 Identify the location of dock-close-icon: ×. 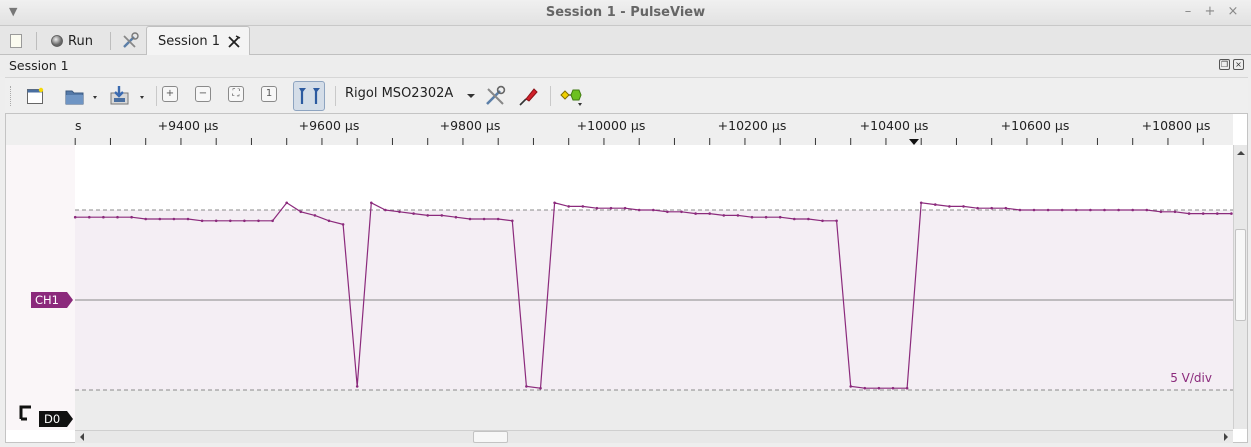
(1238, 64).